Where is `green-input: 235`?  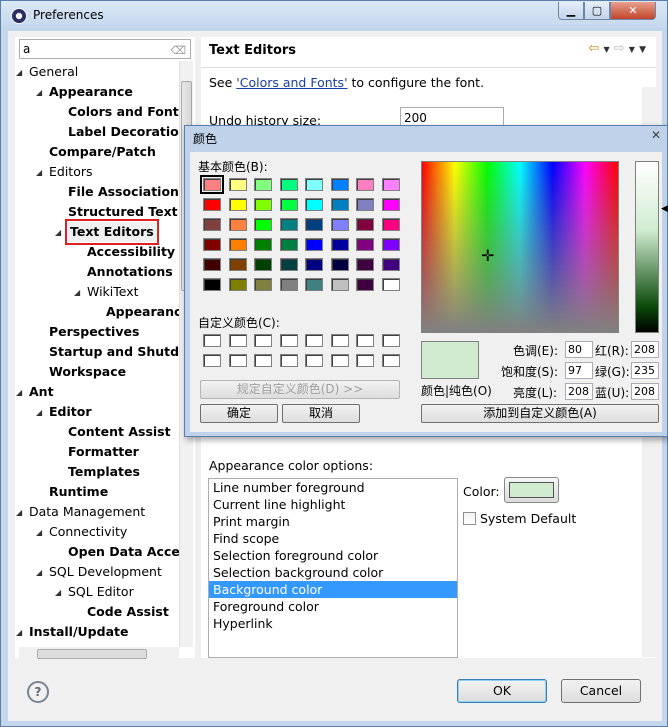
green-input: 235 is located at coordinates (645, 370).